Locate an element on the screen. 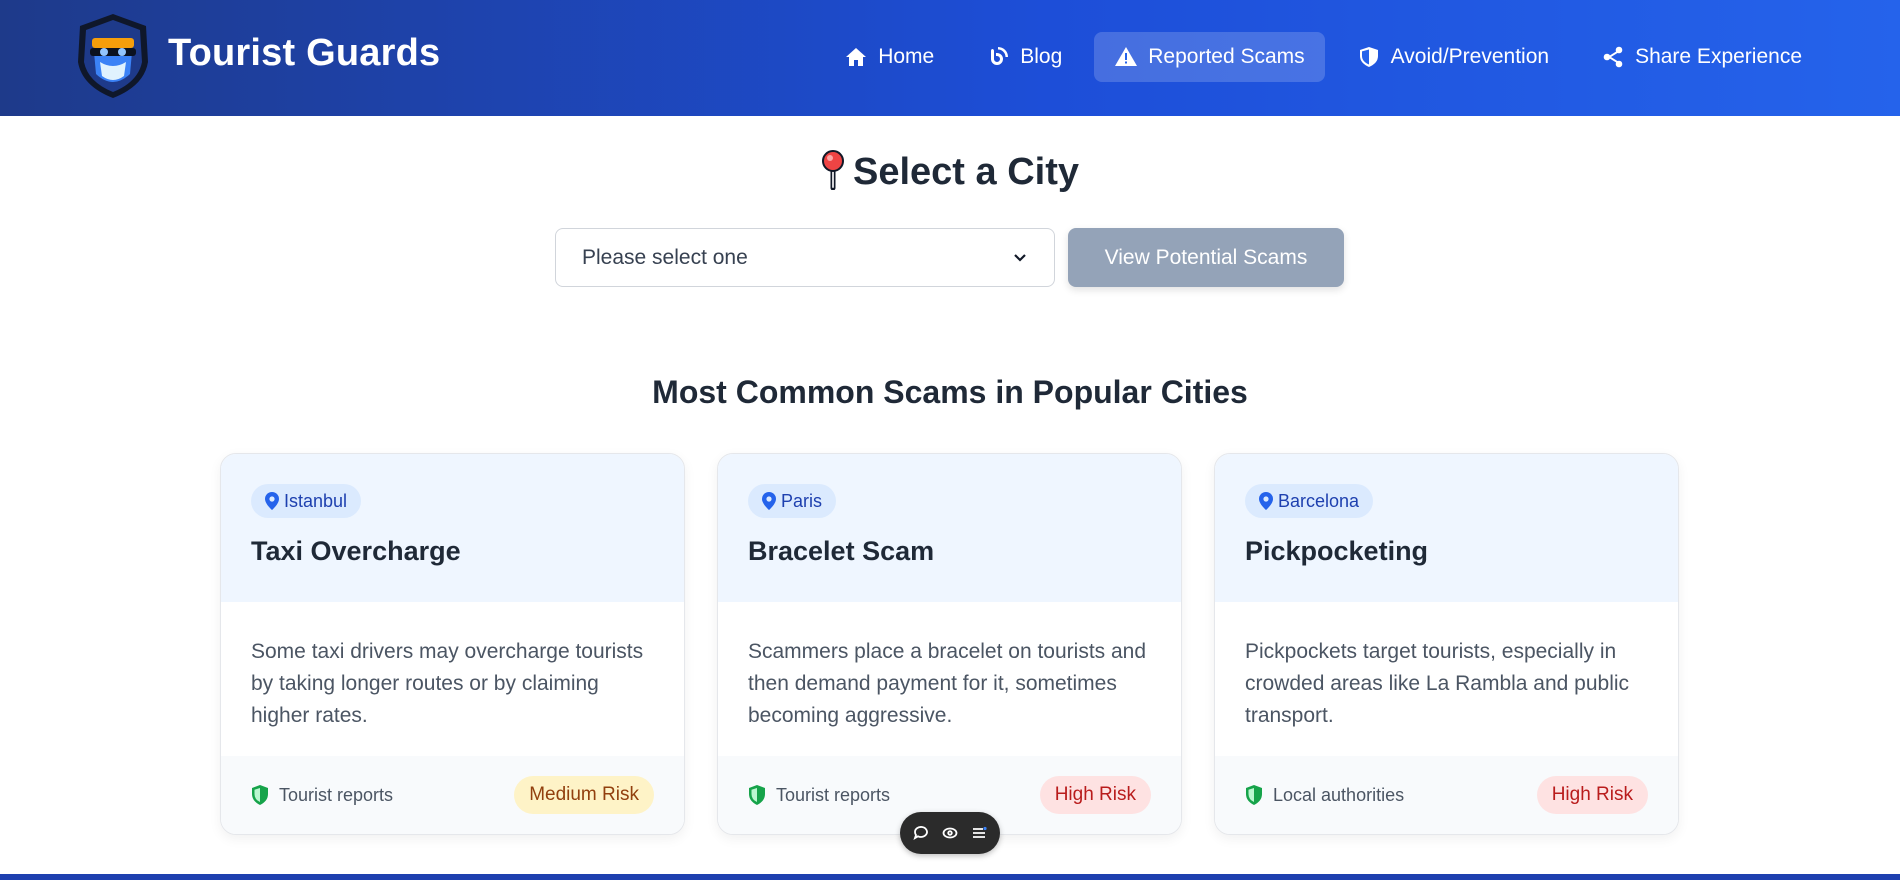  risk-badge: Medium Risk is located at coordinates (584, 795).